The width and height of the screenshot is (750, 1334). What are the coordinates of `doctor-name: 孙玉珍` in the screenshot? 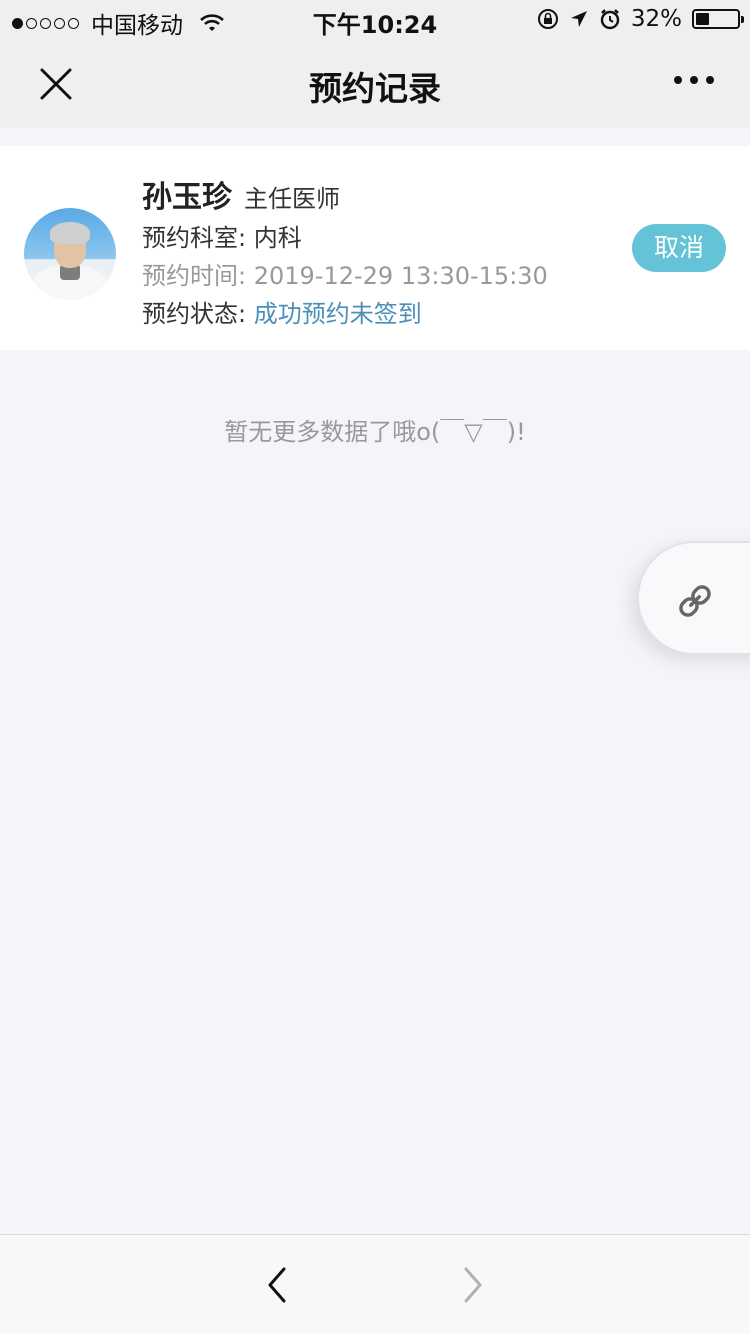 It's located at (187, 197).